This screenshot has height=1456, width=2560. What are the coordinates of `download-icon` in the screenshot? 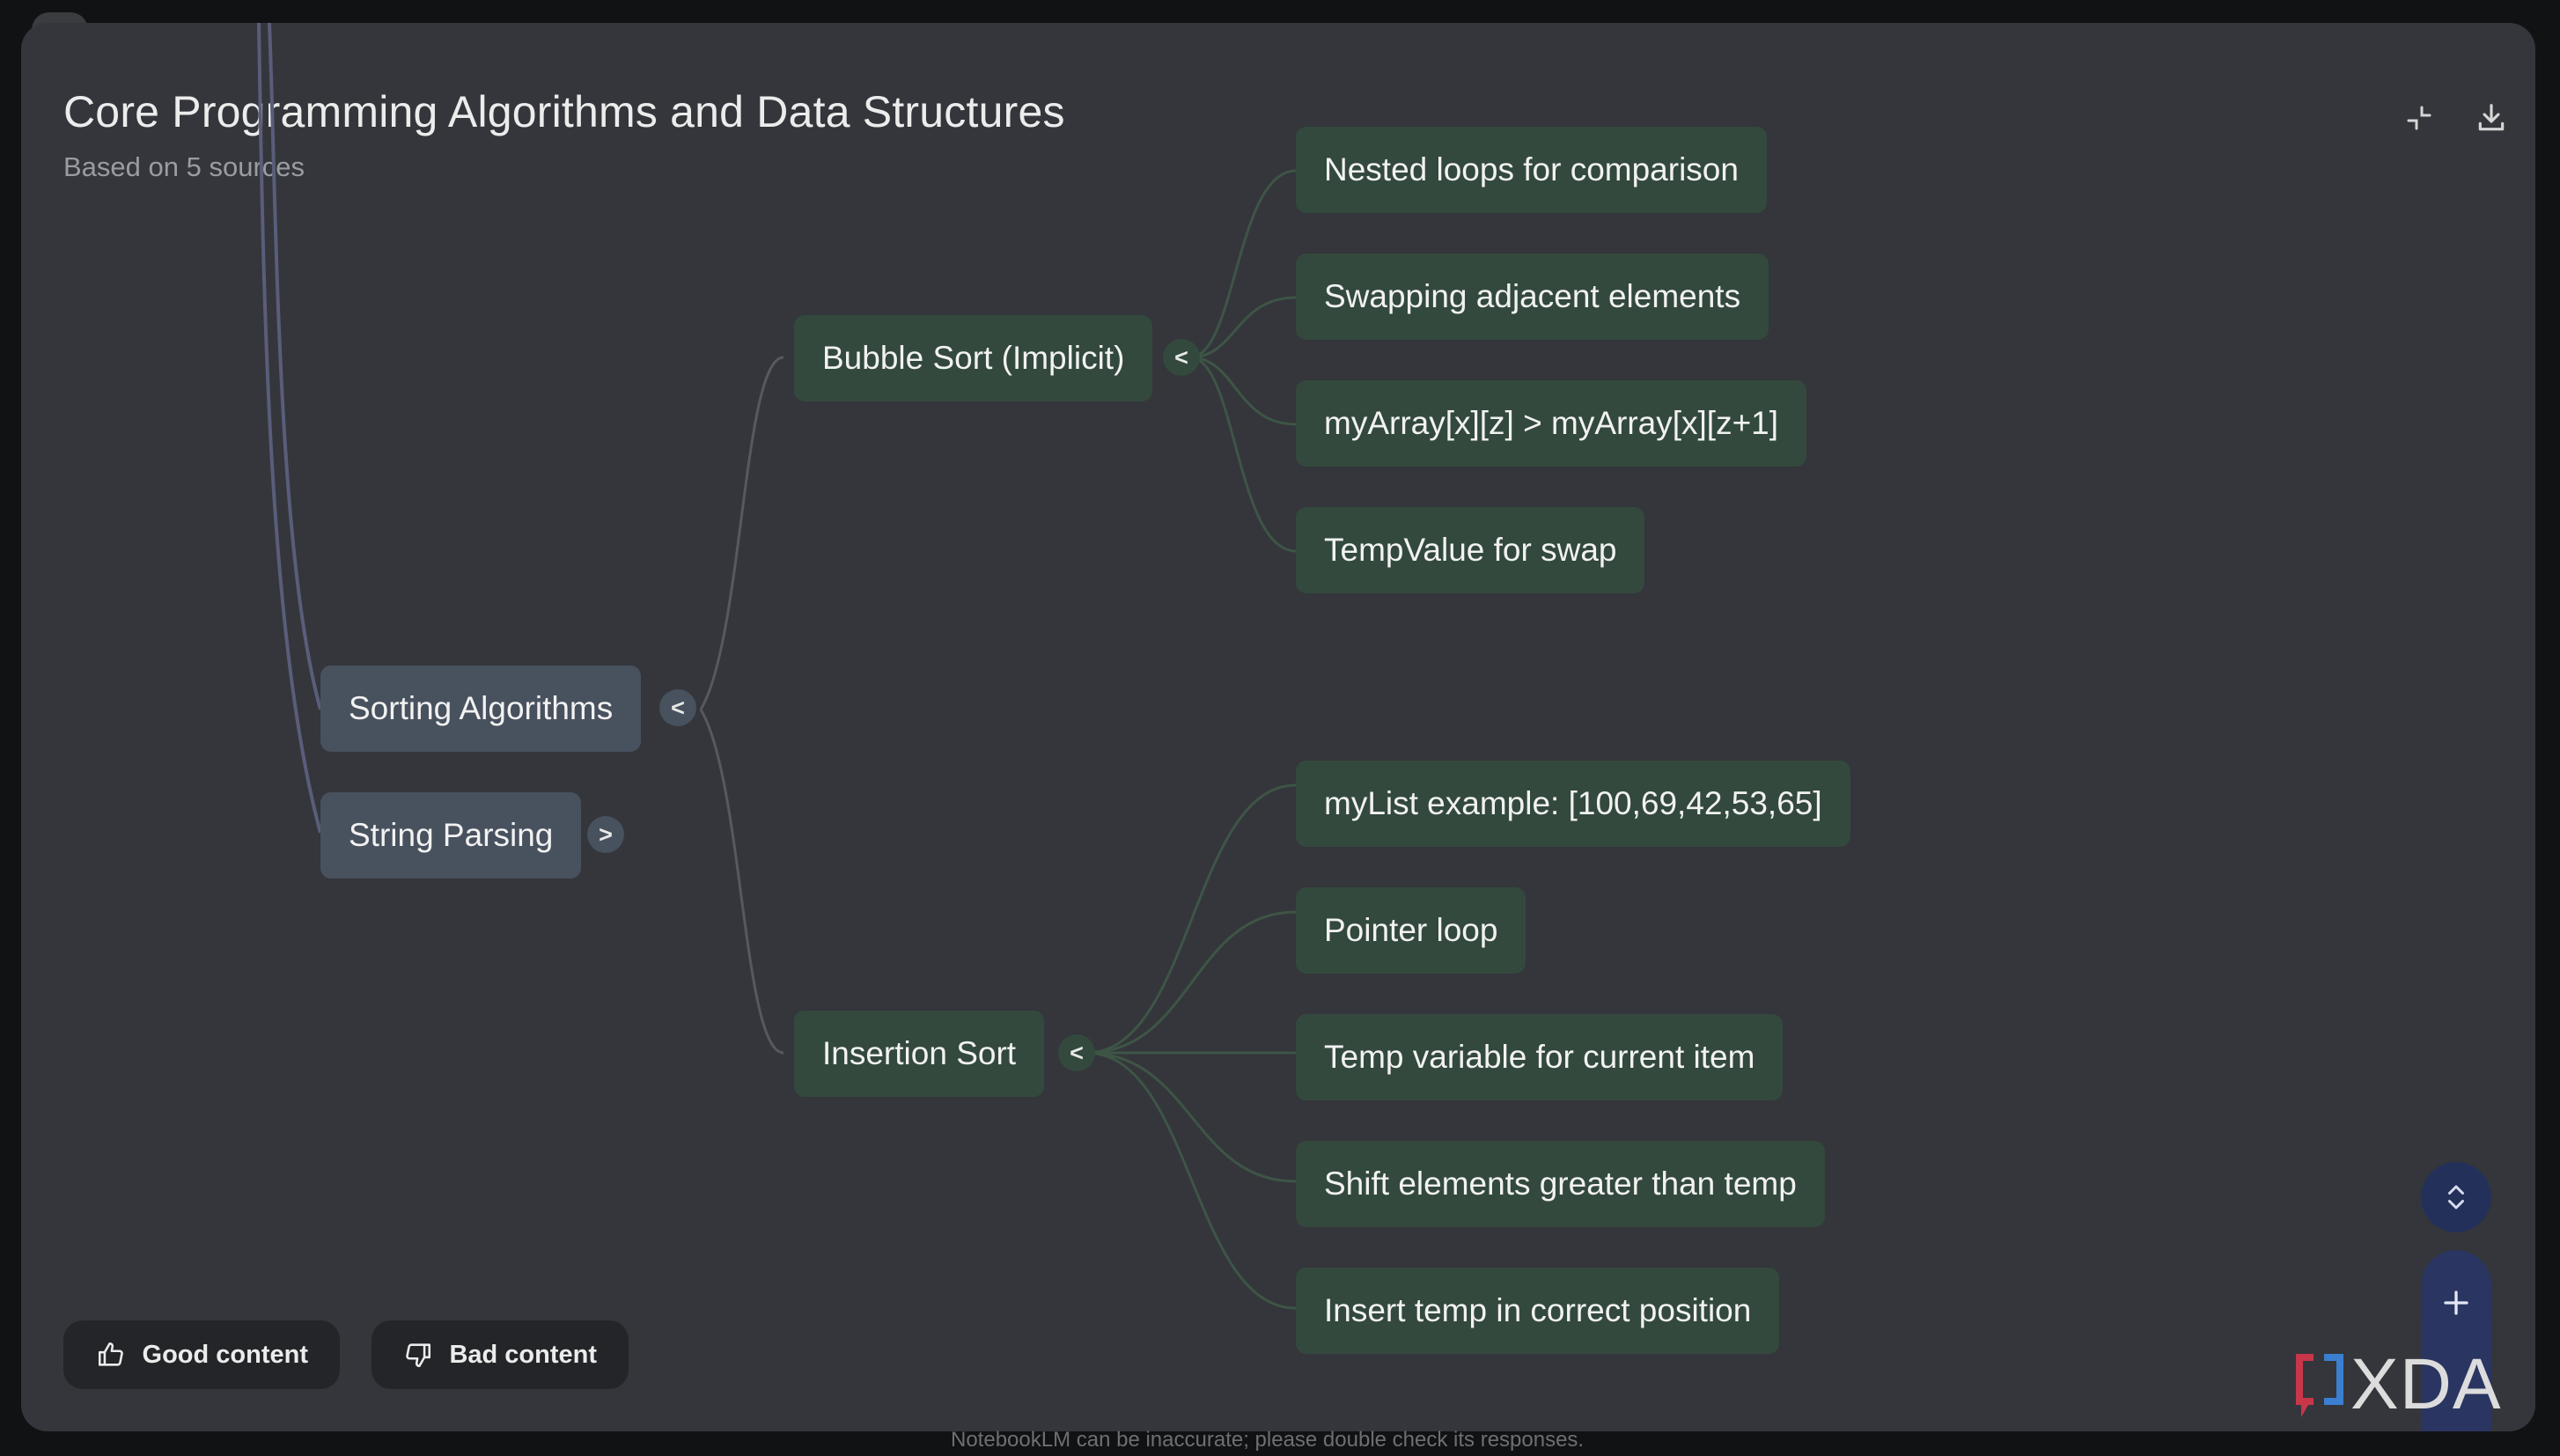 It's located at (2491, 117).